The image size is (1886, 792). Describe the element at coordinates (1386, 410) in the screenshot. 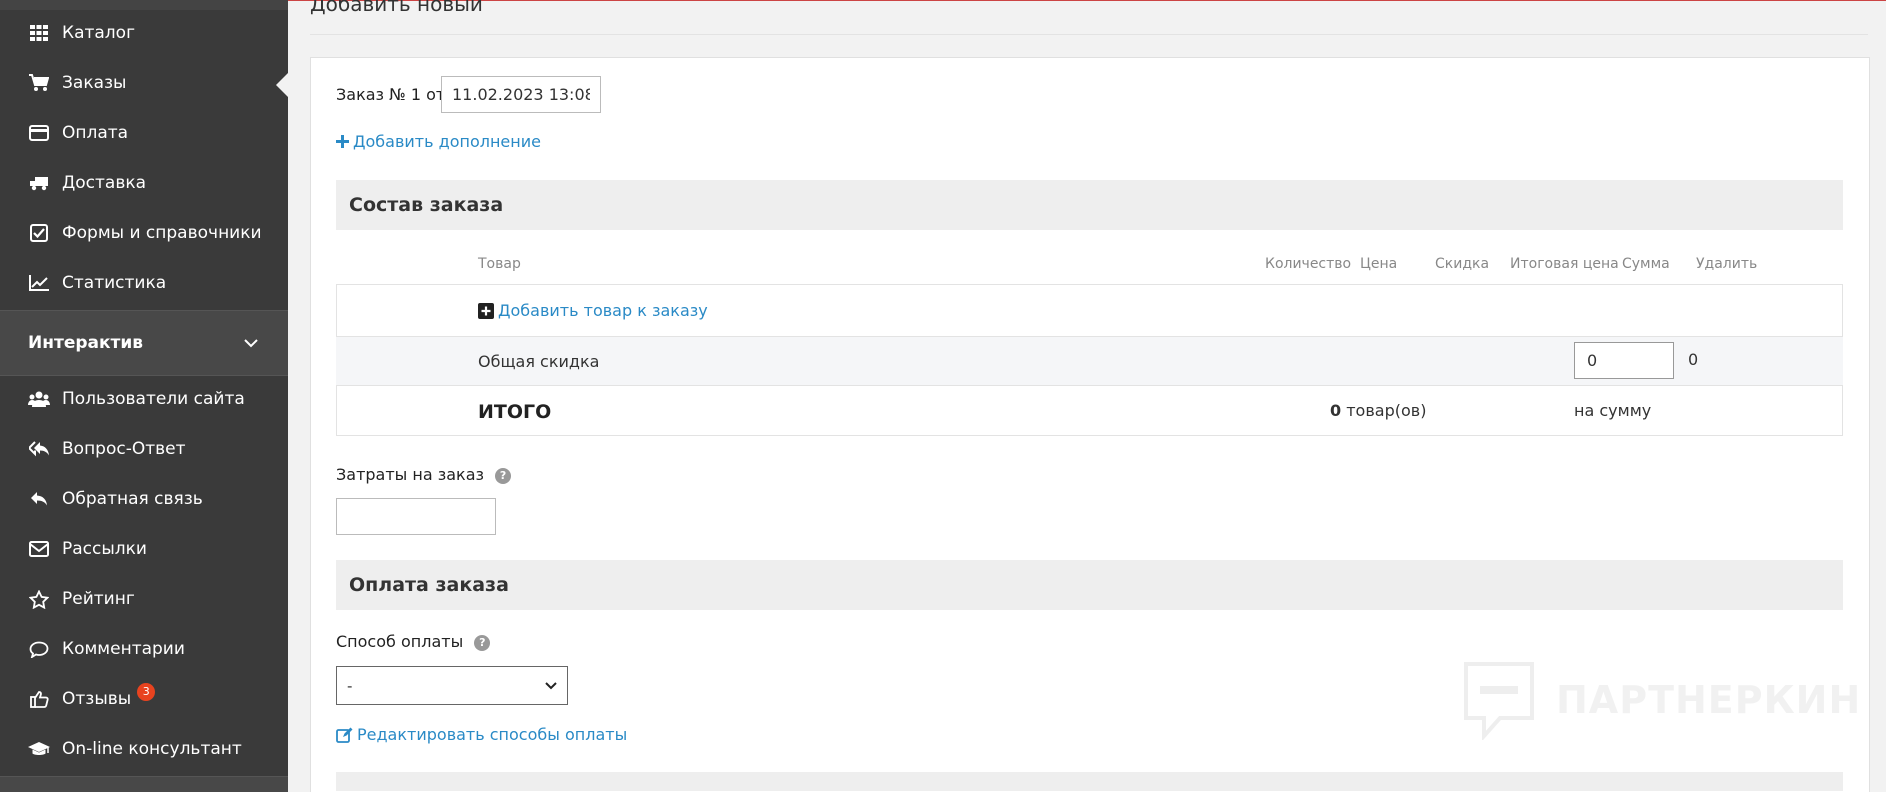

I see `total-count-unit: товар(ов)` at that location.